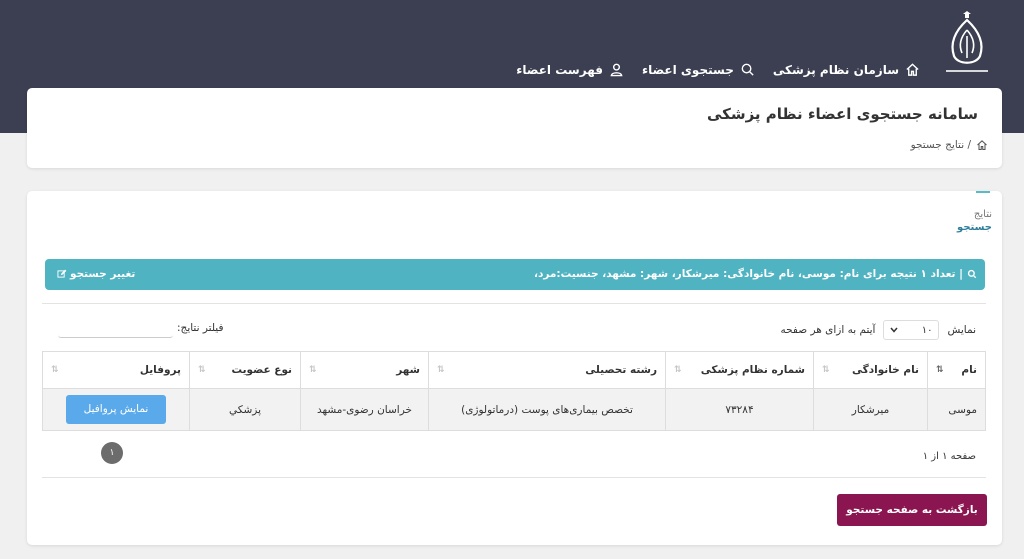  I want to click on medical-council-logo, so click(967, 41).